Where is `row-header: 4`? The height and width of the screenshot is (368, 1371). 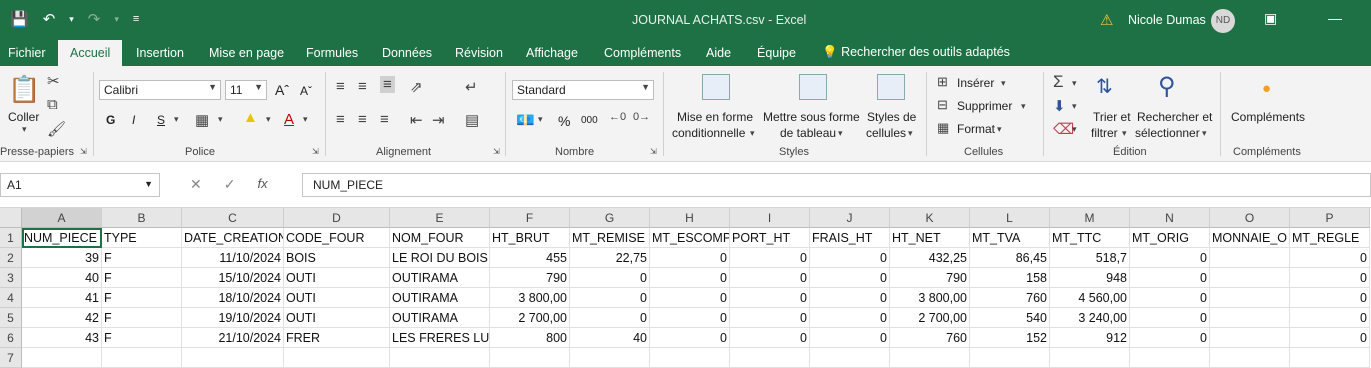 row-header: 4 is located at coordinates (11, 298).